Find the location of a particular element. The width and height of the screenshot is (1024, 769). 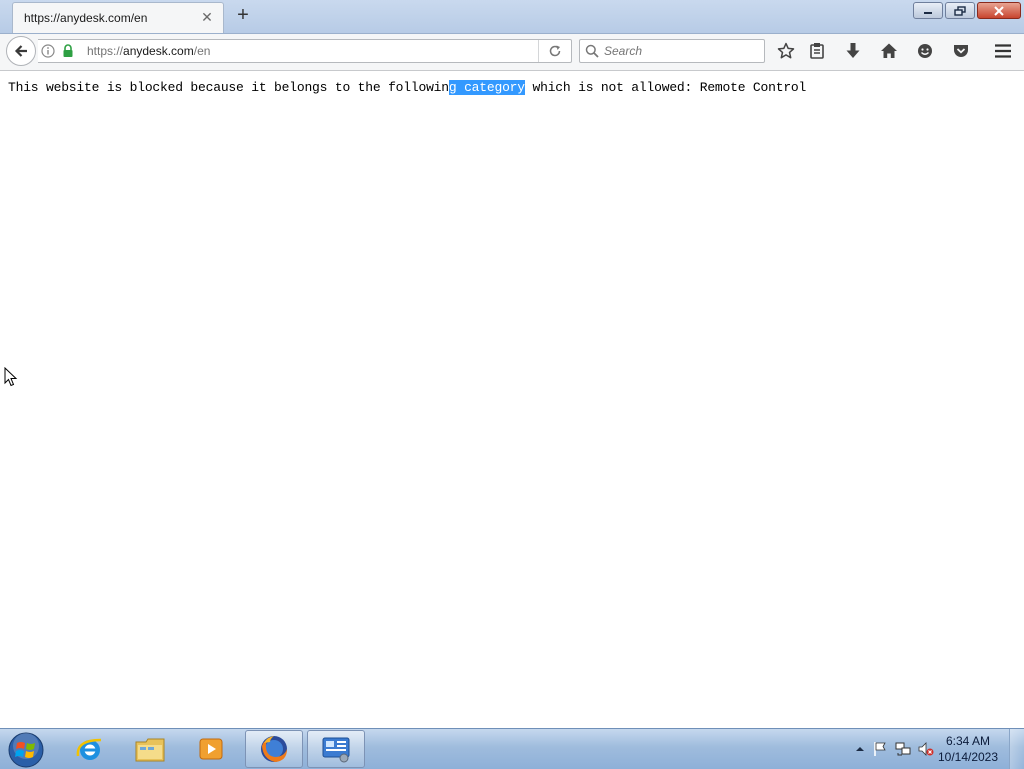

pocket-button is located at coordinates (961, 51).